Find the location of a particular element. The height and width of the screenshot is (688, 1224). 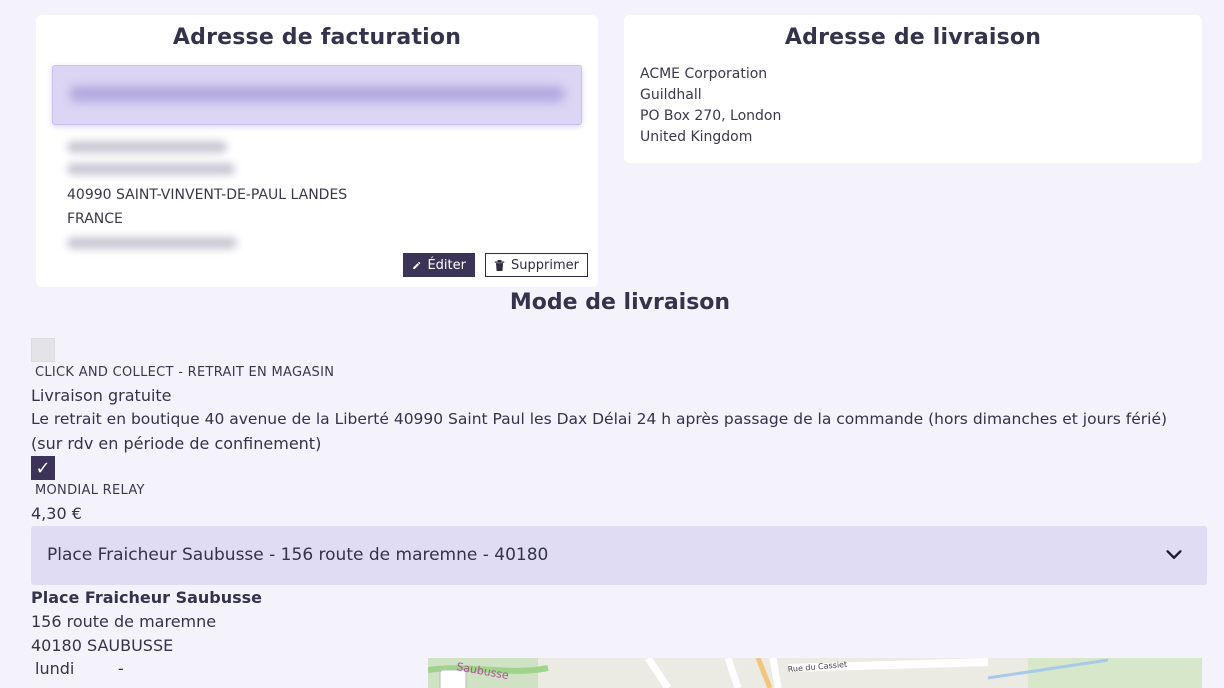

delivery-mode-title: Mode de livraison is located at coordinates (620, 302).